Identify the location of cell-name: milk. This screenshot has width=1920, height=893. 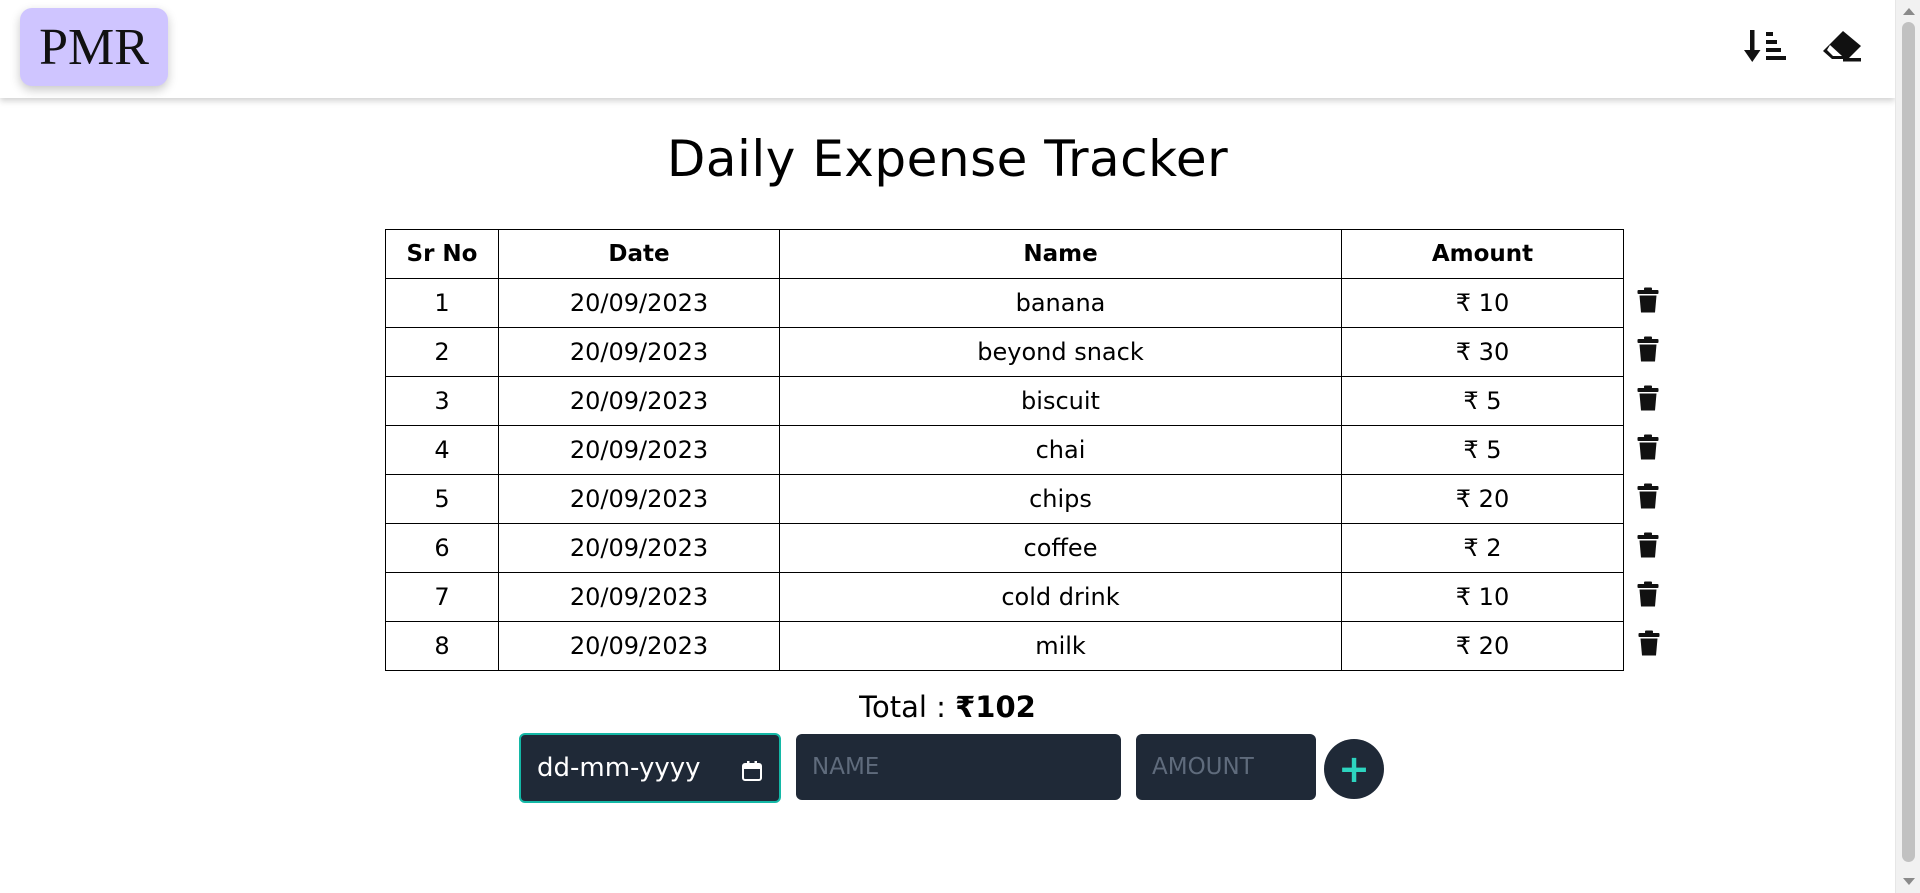
(1060, 646).